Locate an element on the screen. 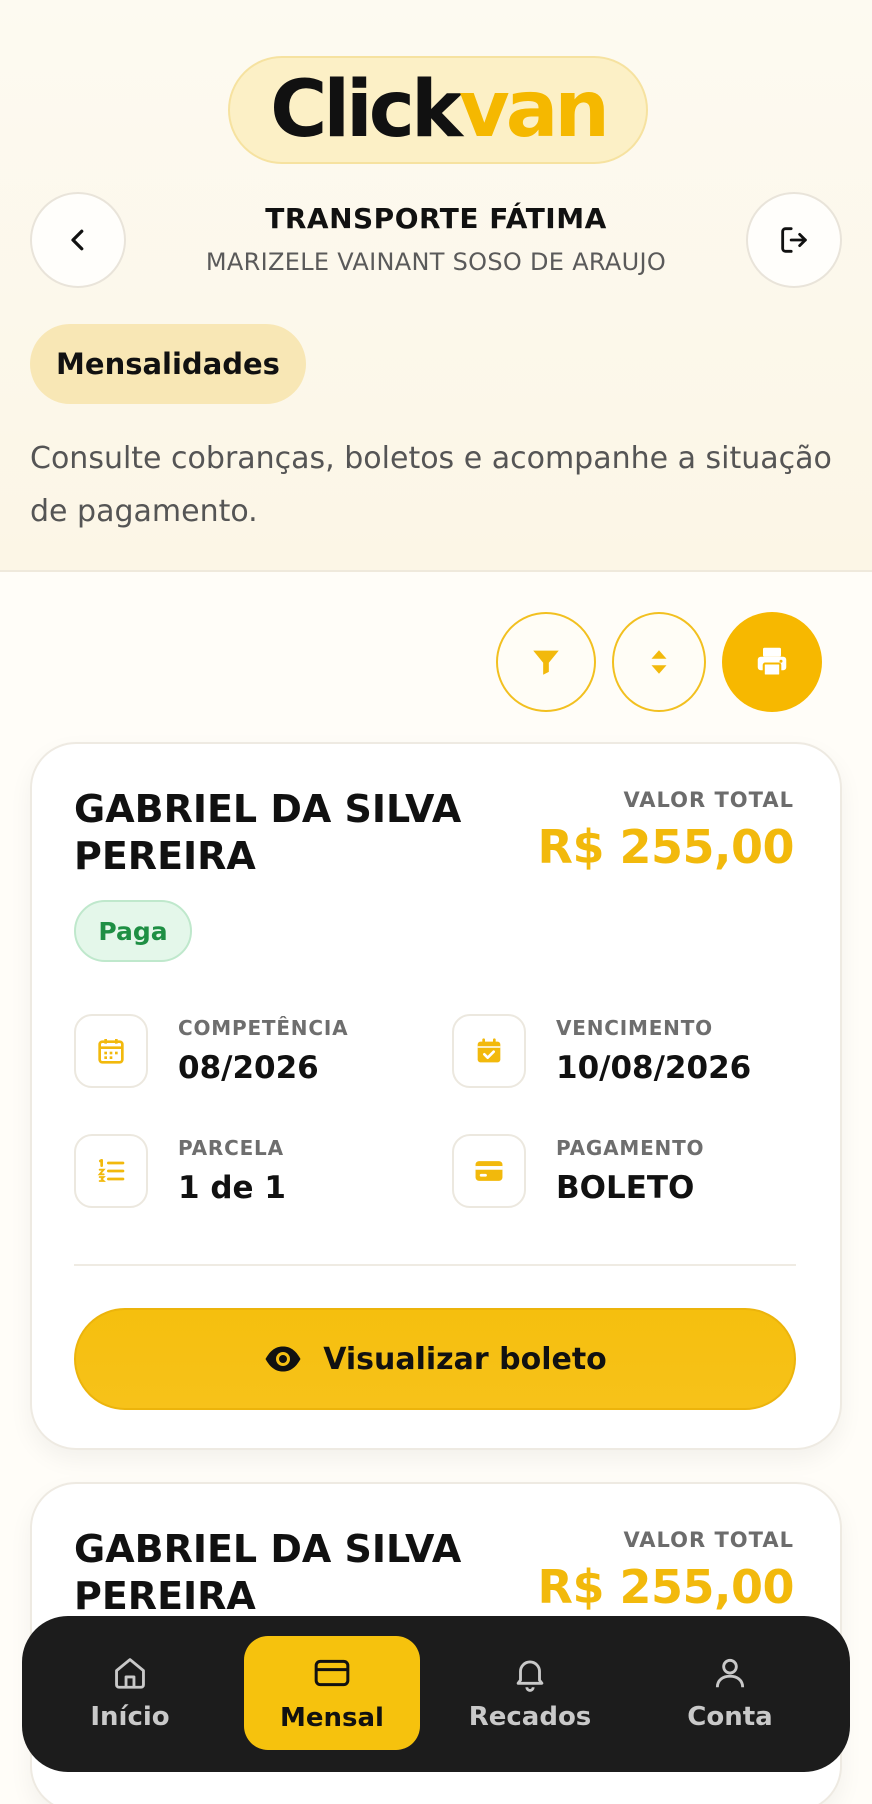 The width and height of the screenshot is (872, 1804). card-divider is located at coordinates (435, 1265).